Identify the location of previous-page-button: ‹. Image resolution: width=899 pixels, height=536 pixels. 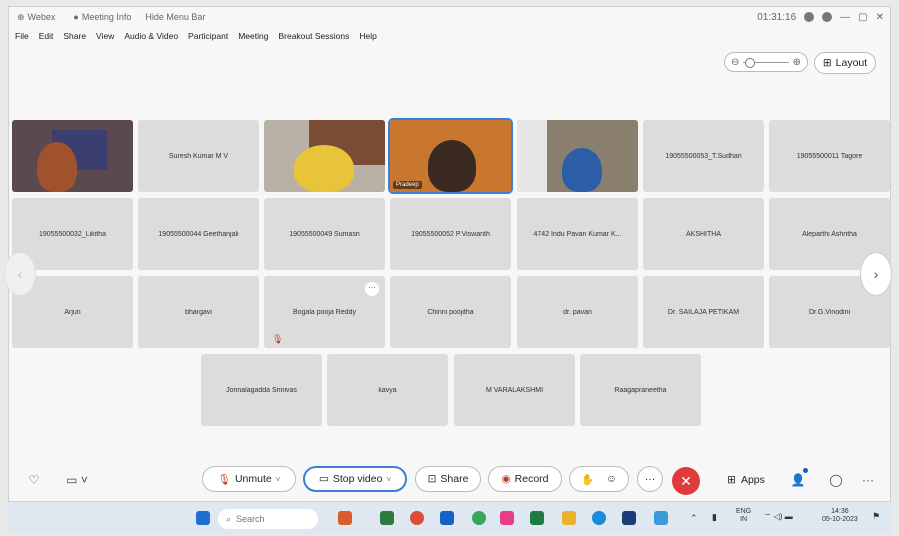
(20, 274).